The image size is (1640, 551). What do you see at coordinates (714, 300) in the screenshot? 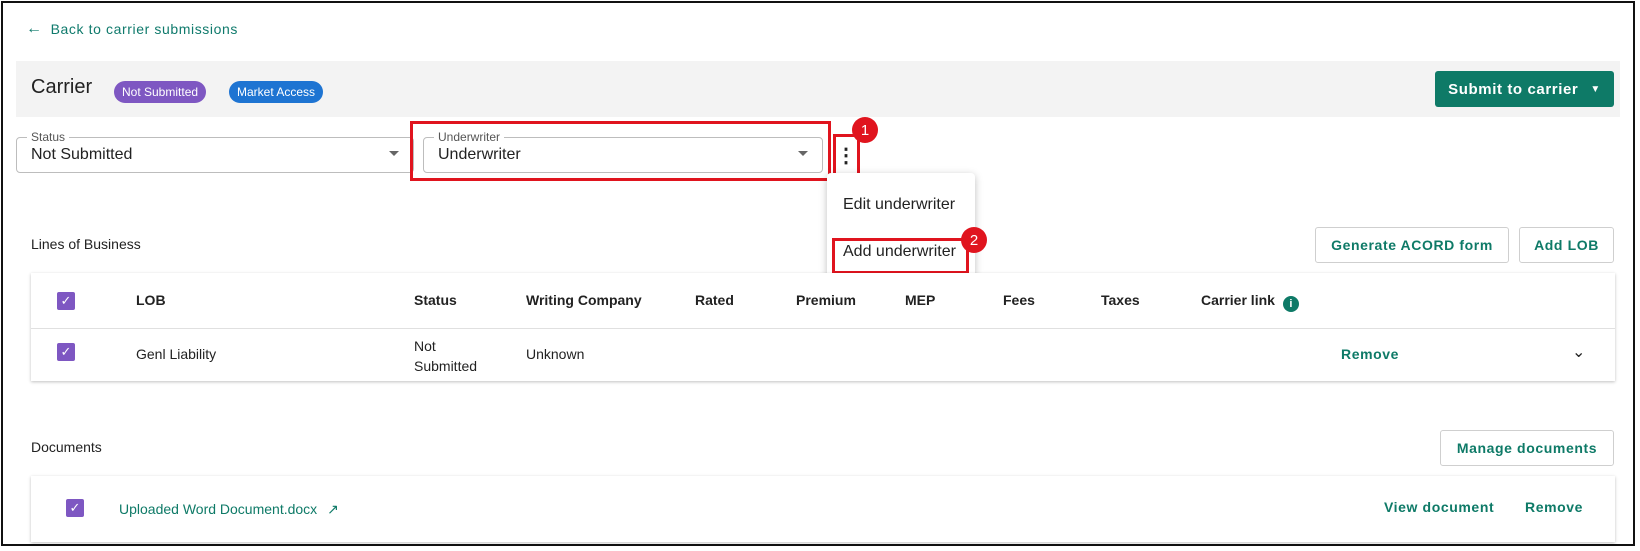
I see `column-header-rated: Rated` at bounding box center [714, 300].